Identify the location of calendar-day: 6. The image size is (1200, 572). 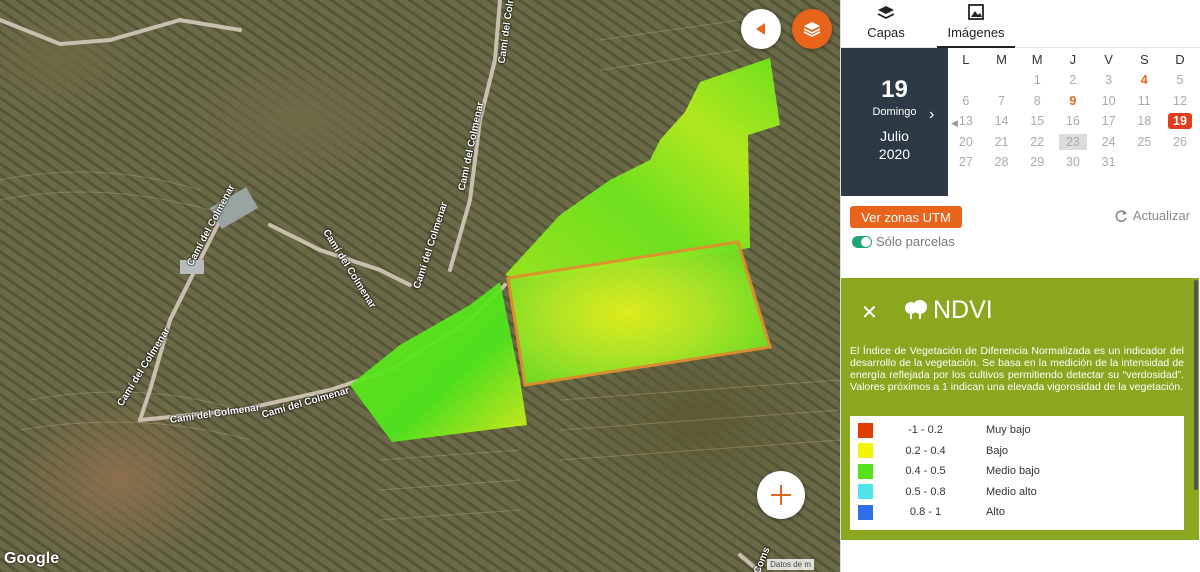
(966, 101).